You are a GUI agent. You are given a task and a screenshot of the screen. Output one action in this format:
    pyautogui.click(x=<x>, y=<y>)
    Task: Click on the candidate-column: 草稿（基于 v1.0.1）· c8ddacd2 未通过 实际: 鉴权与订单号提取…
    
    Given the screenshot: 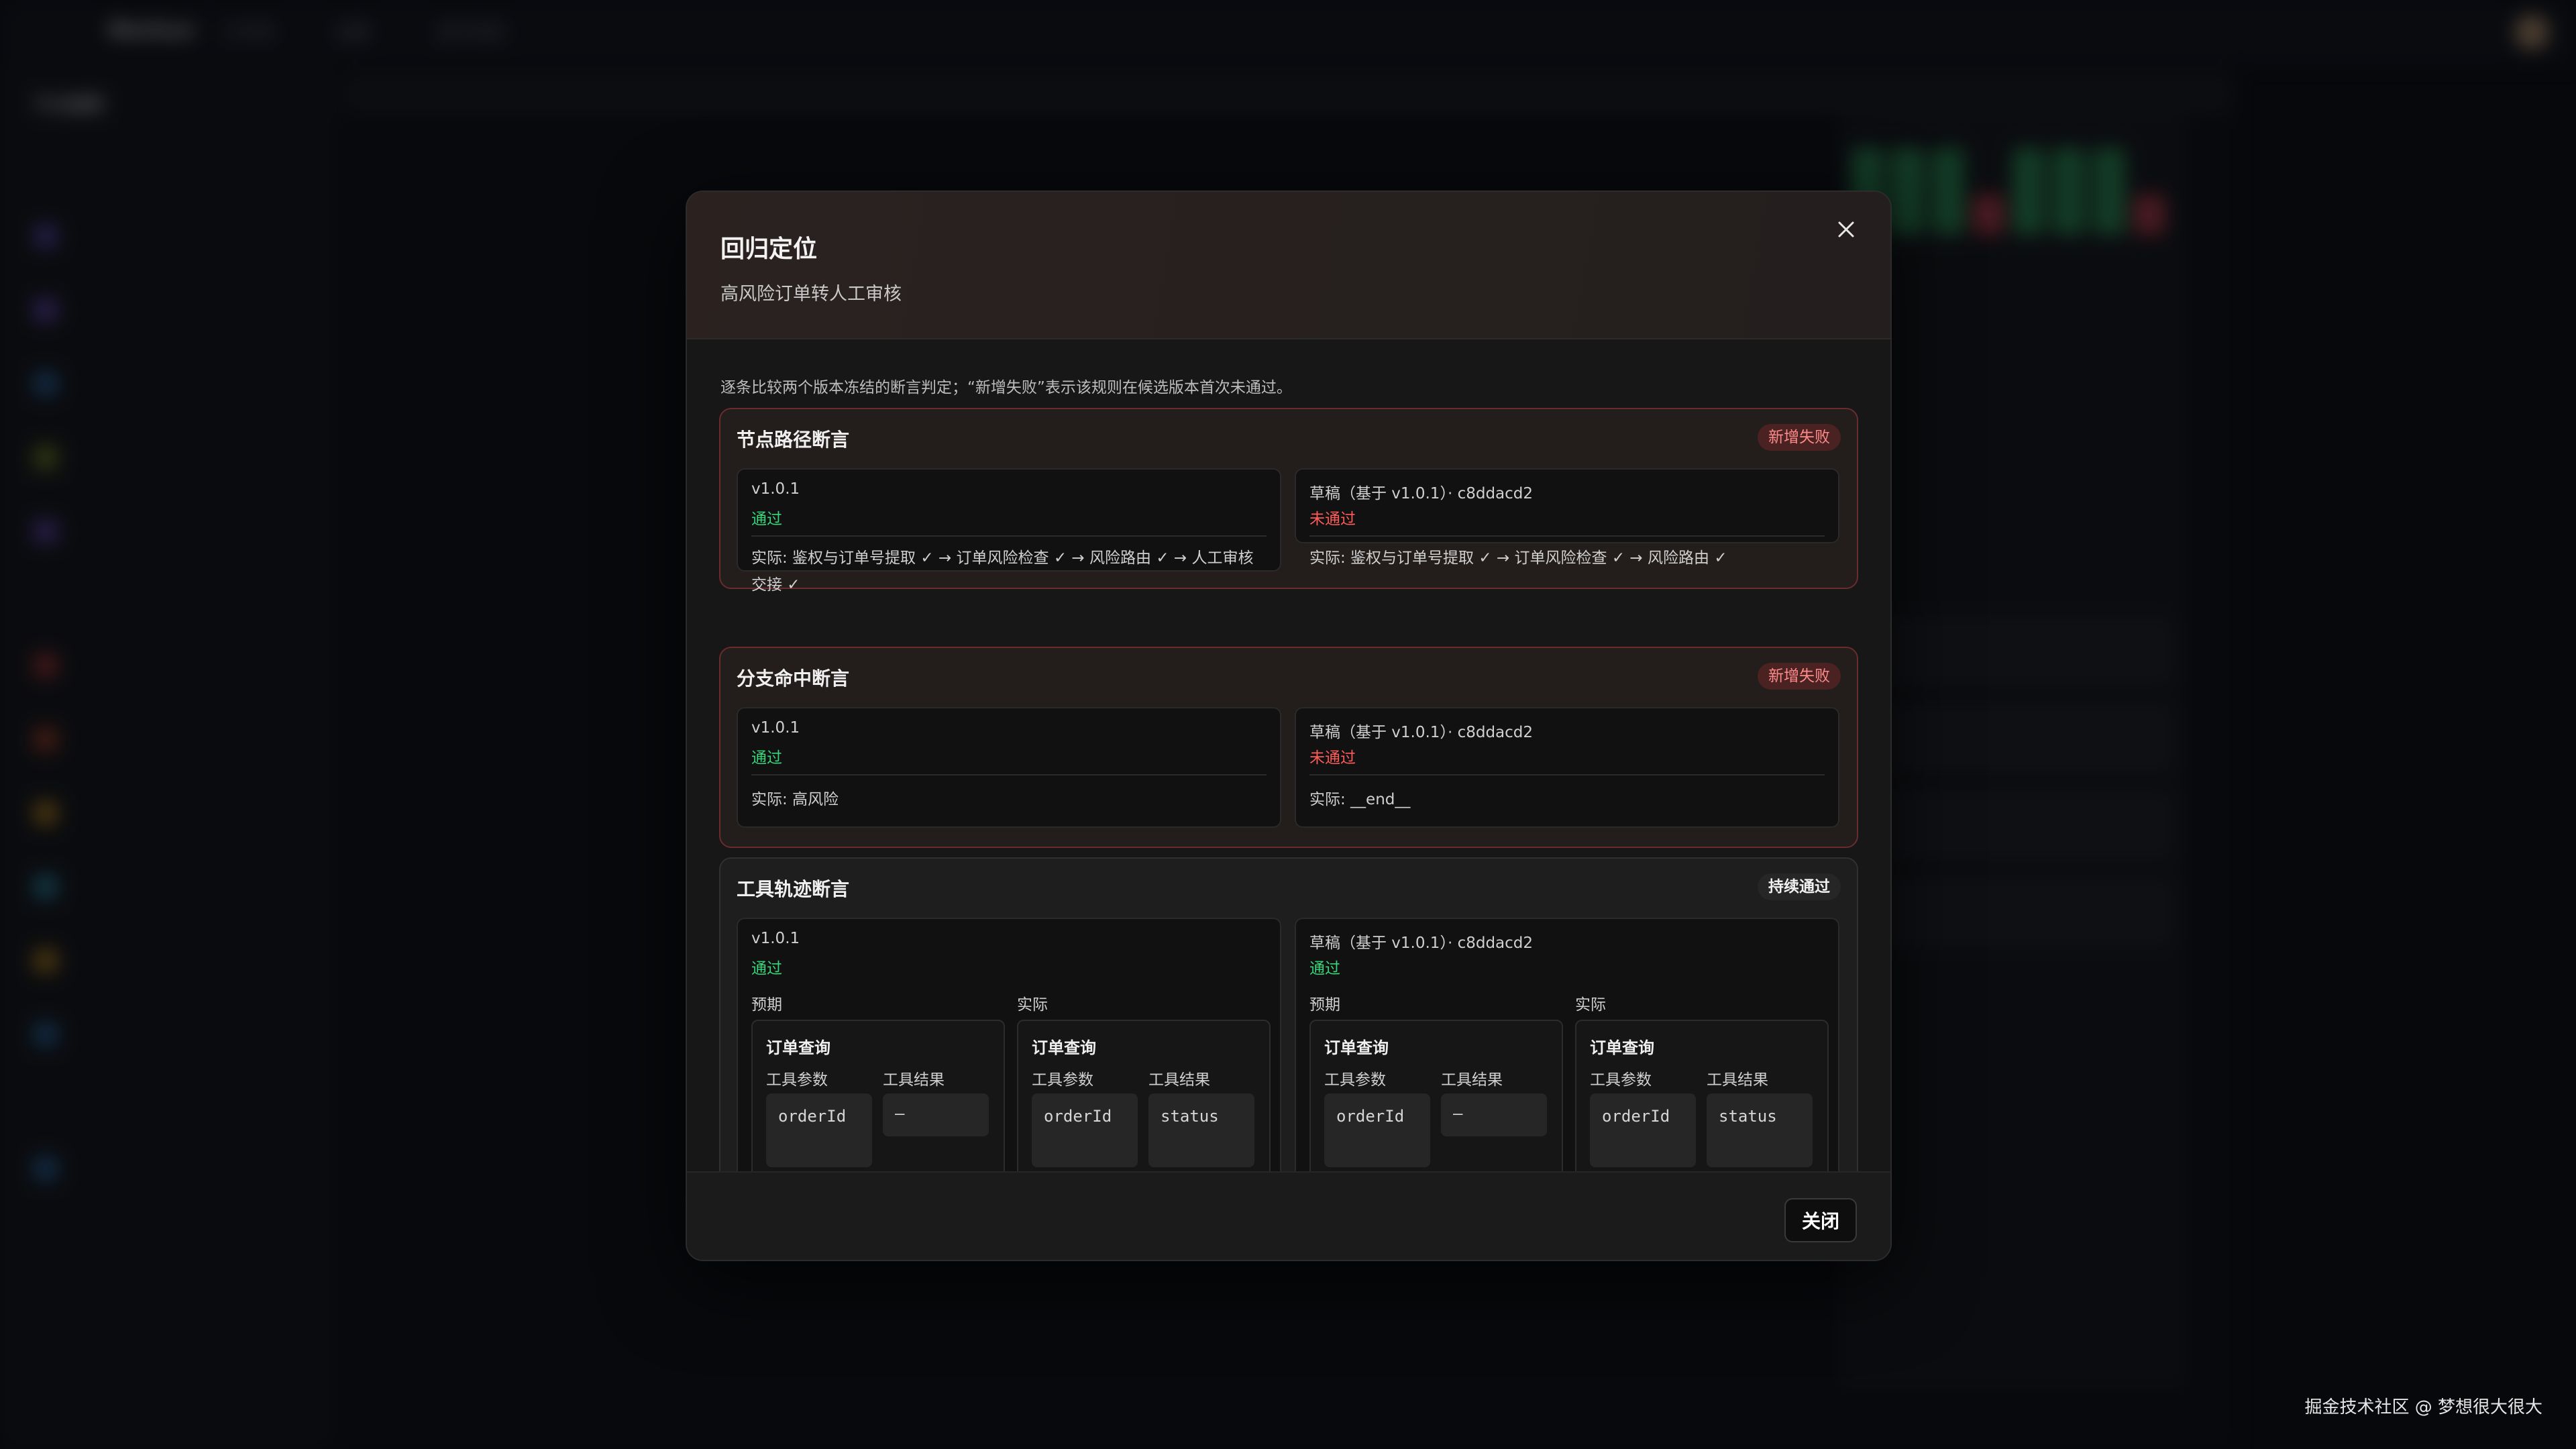 What is the action you would take?
    pyautogui.click(x=1567, y=517)
    